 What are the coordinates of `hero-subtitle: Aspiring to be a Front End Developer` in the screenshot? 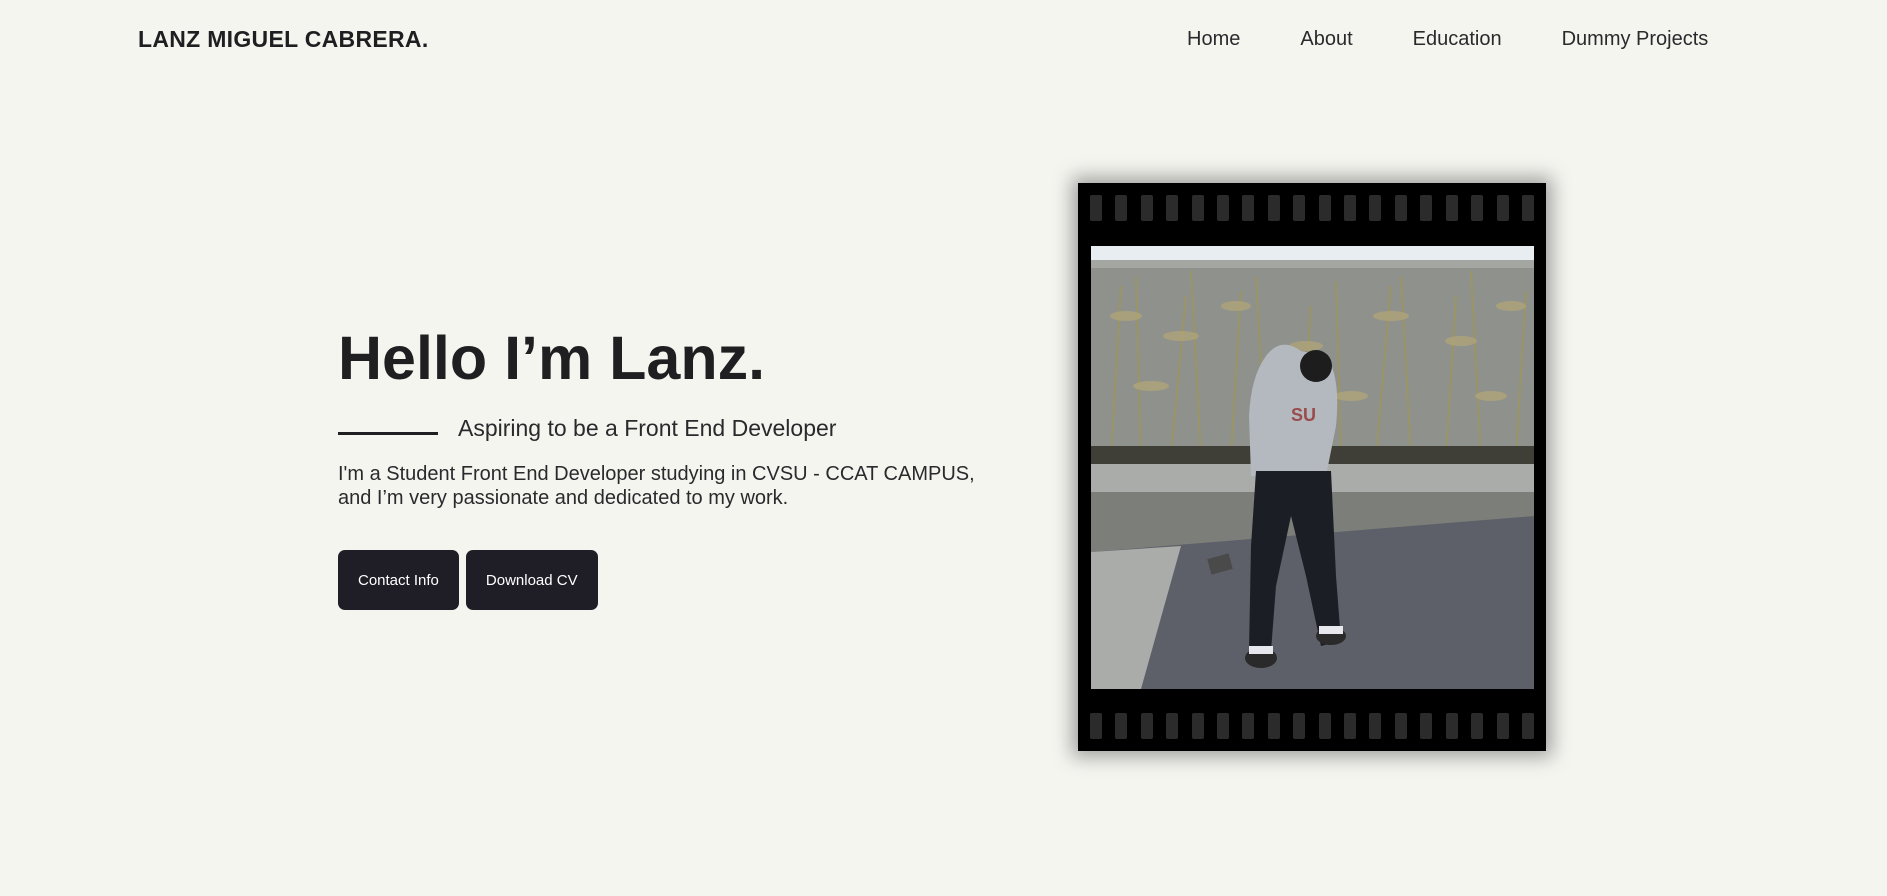 It's located at (647, 428).